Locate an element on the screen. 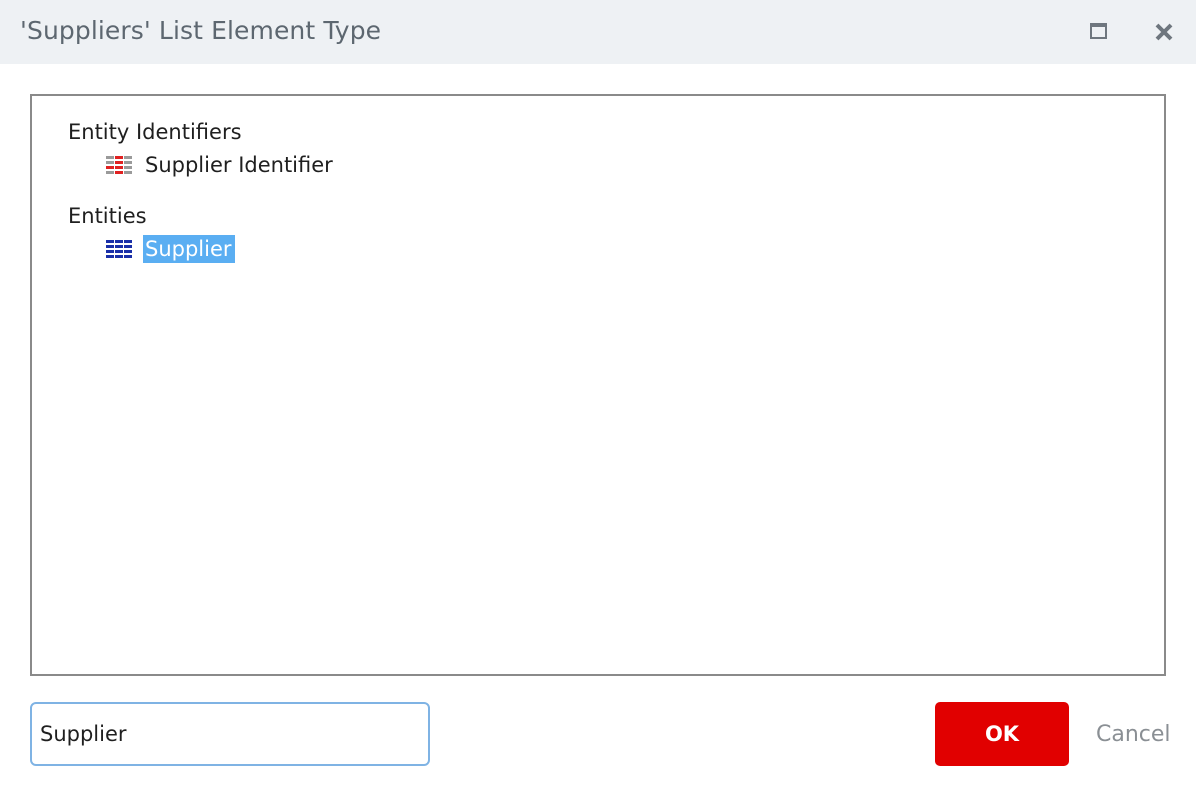 This screenshot has height=796, width=1196. cancel-button: Cancel is located at coordinates (1131, 734).